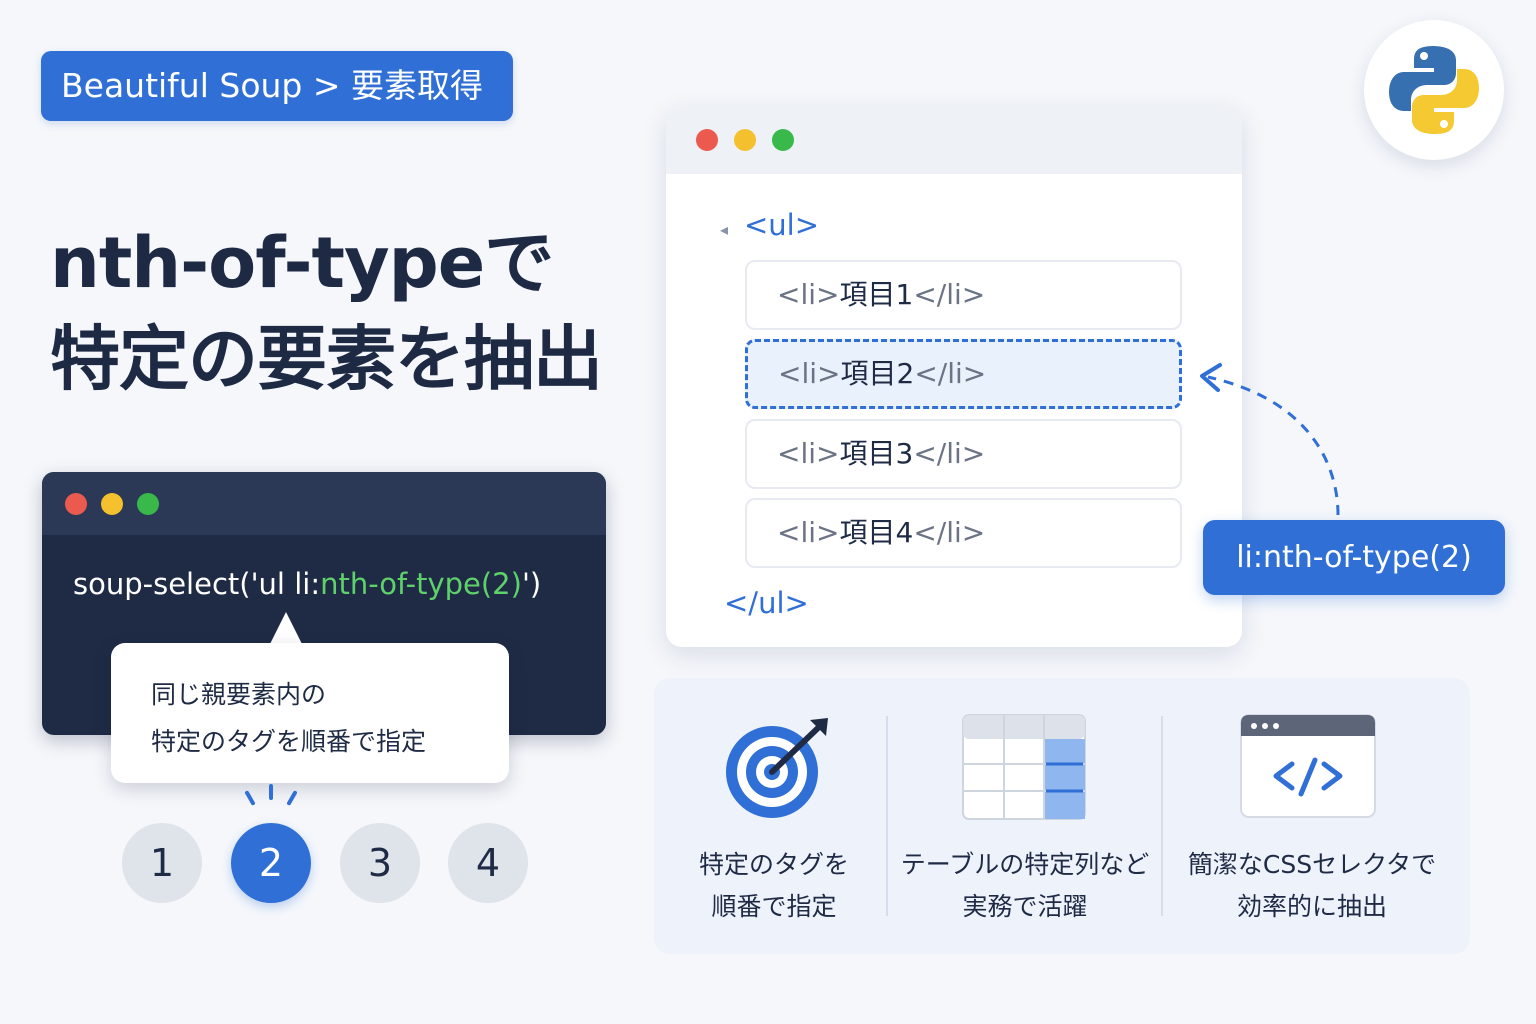 This screenshot has height=1024, width=1536. I want to click on list-item-3: <li>項目3</li>, so click(963, 454).